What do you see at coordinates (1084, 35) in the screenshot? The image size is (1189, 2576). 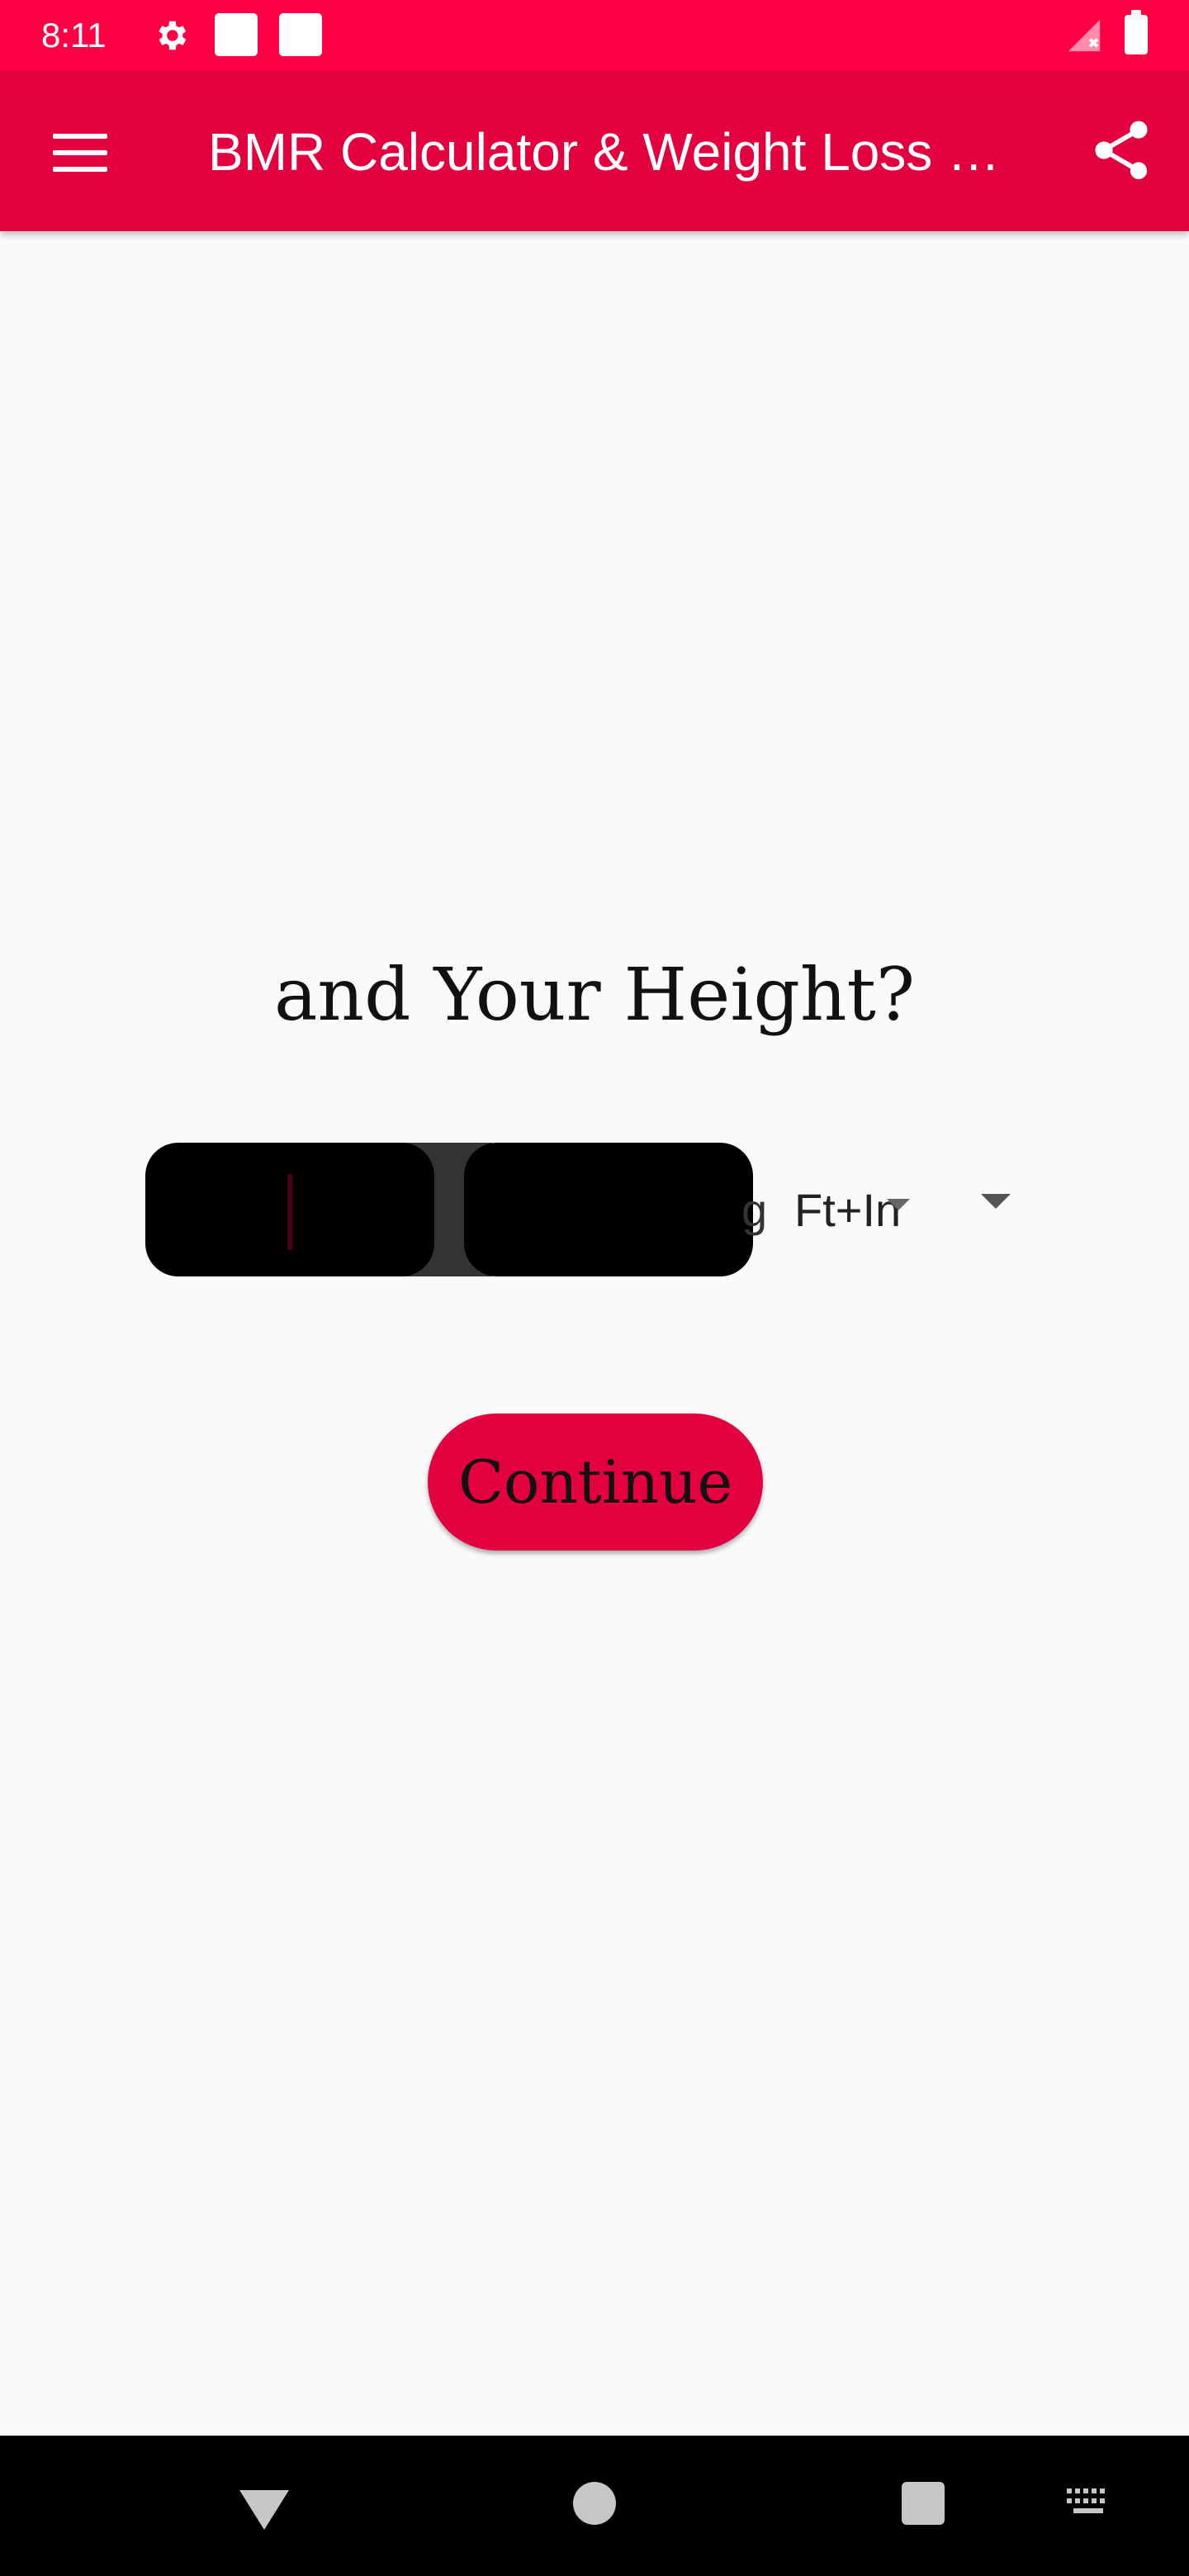 I see `signal-off-icon` at bounding box center [1084, 35].